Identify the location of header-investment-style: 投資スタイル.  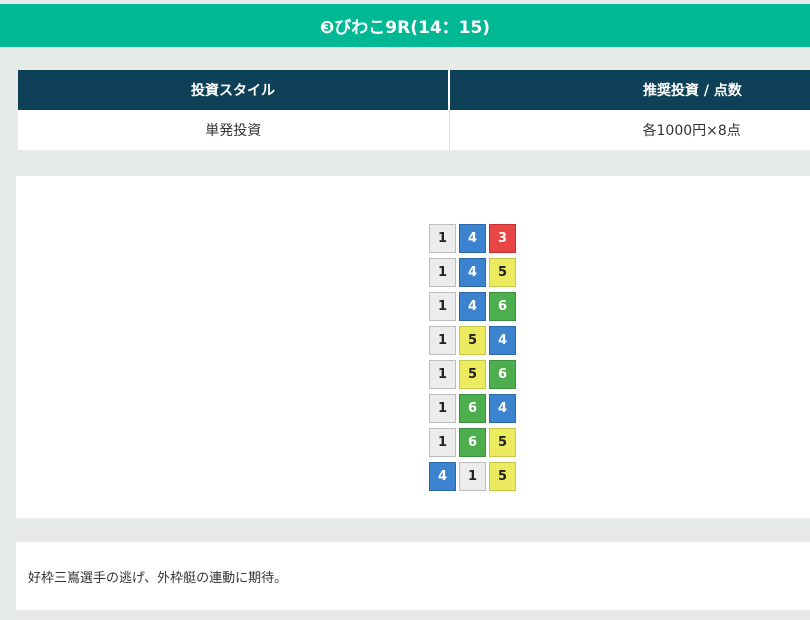
(234, 90).